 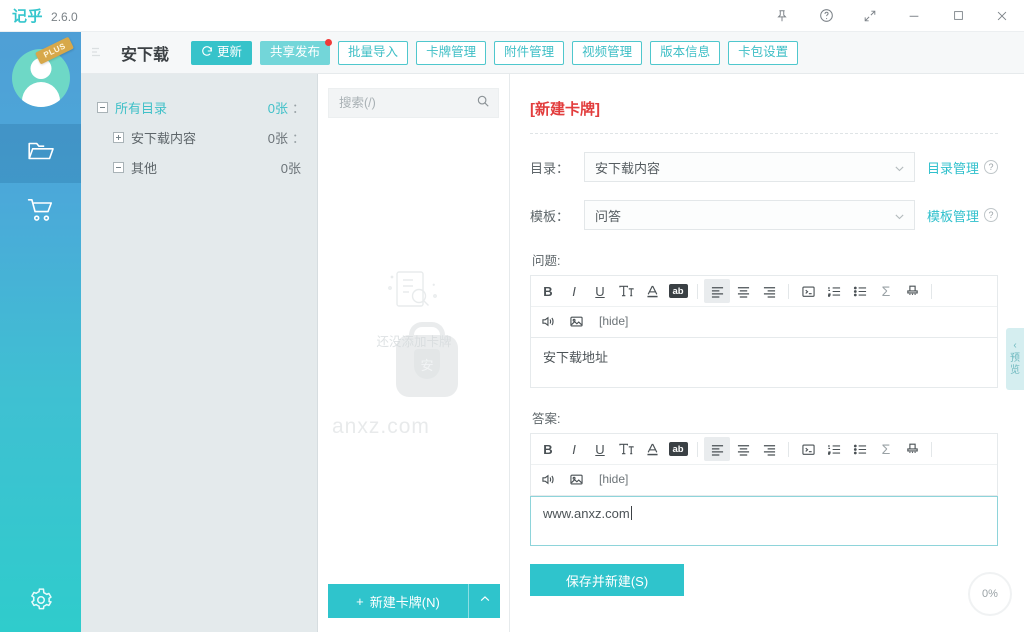 What do you see at coordinates (222, 52) in the screenshot?
I see `refresh-button: 更新` at bounding box center [222, 52].